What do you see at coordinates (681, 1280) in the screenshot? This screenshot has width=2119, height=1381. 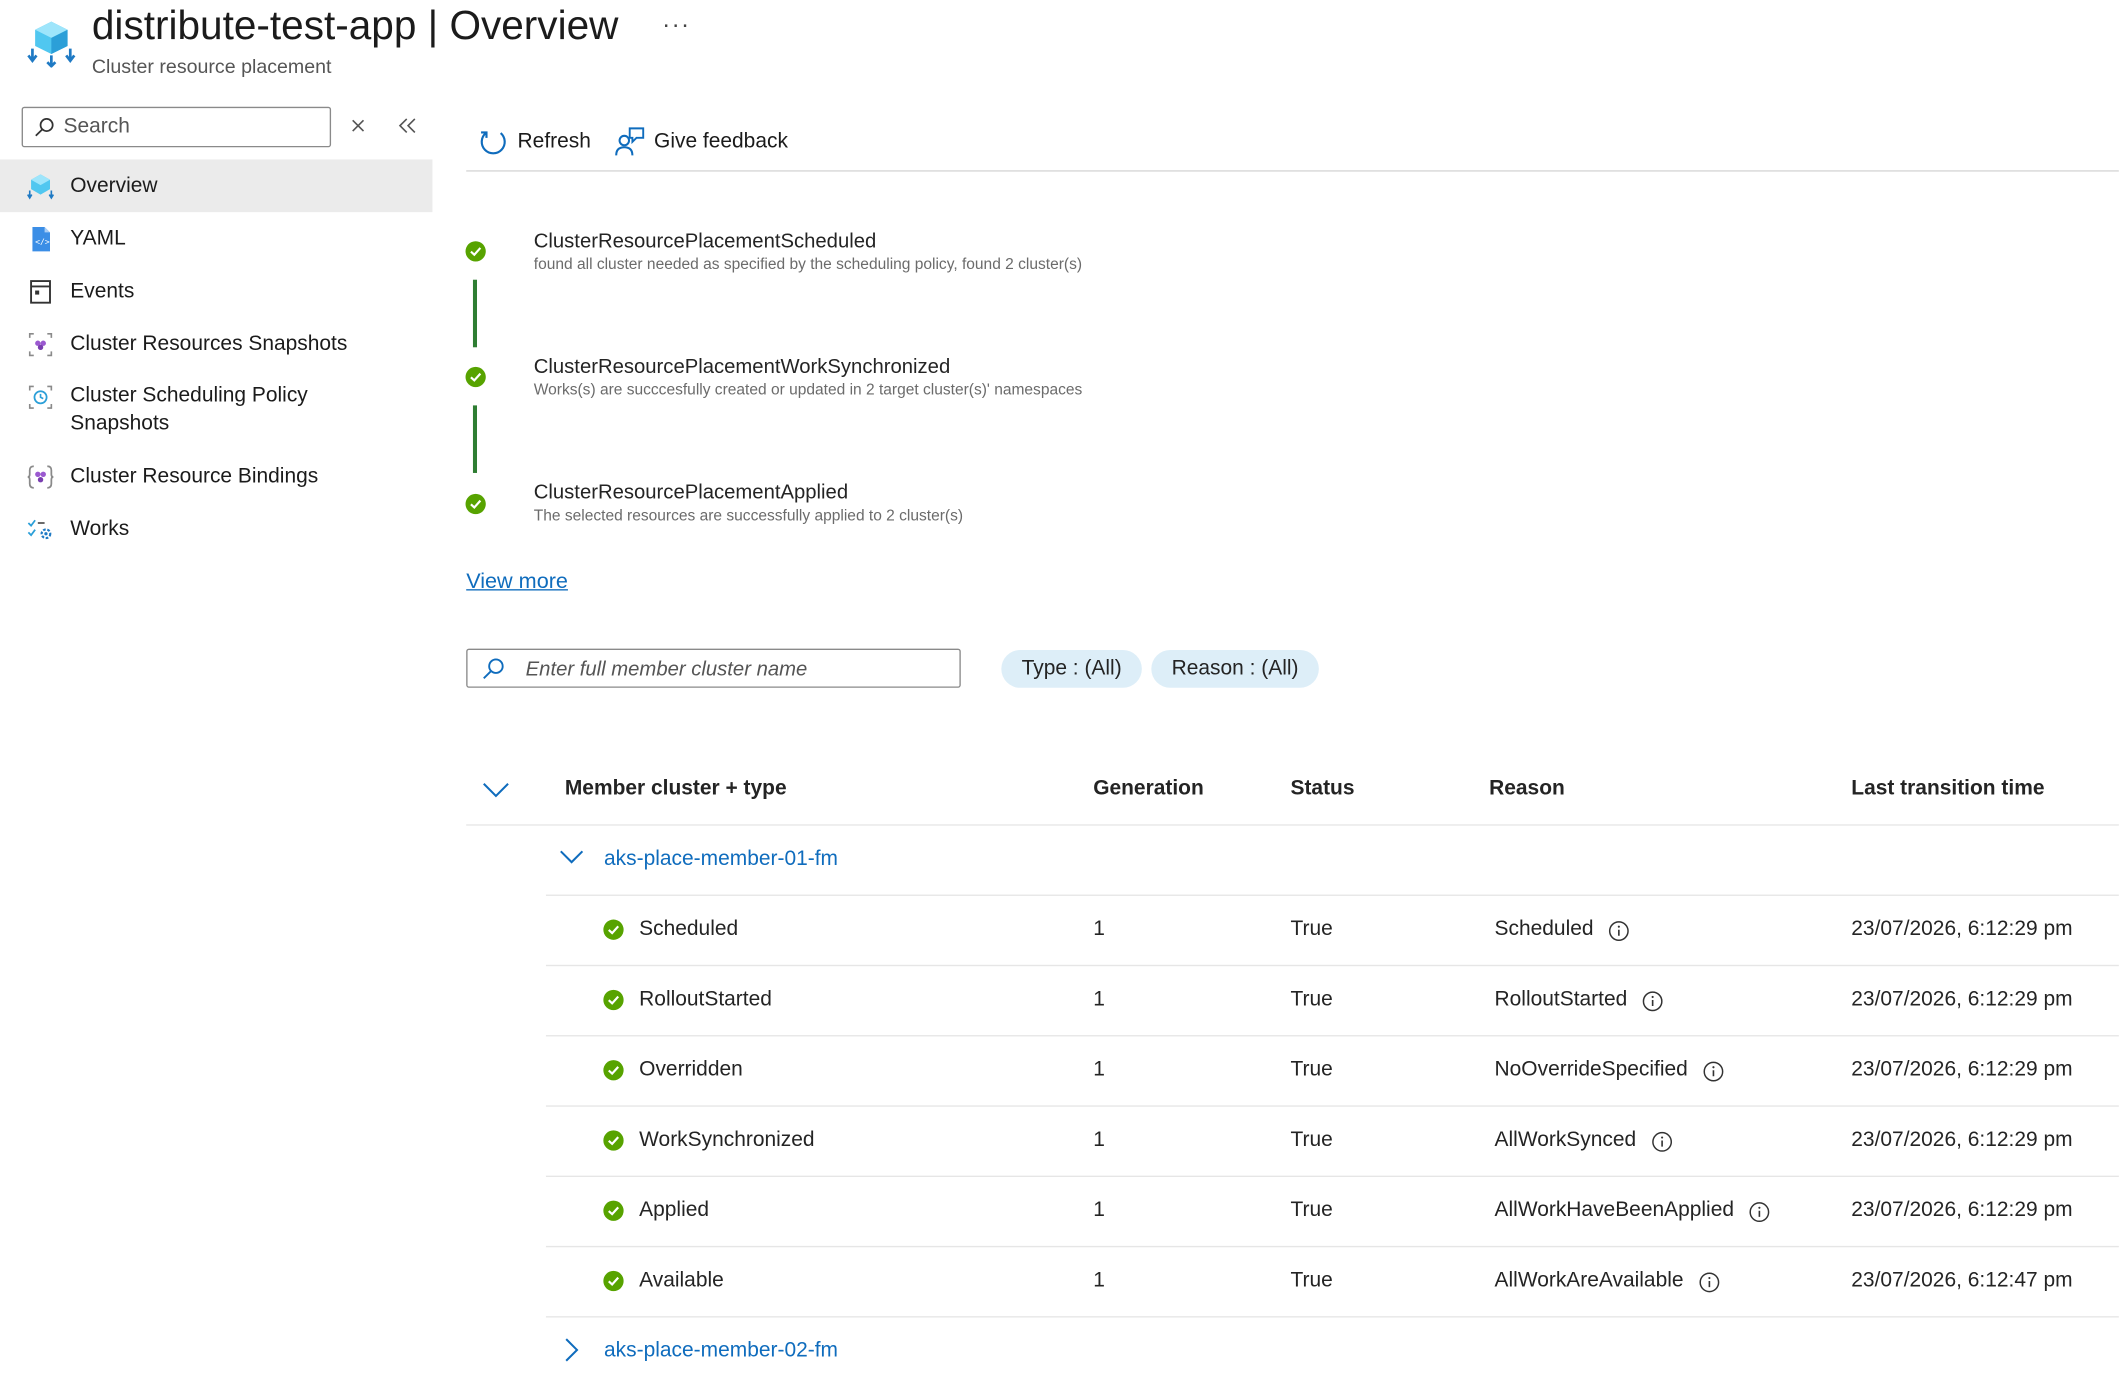 I see `condition-type-cell: Available` at bounding box center [681, 1280].